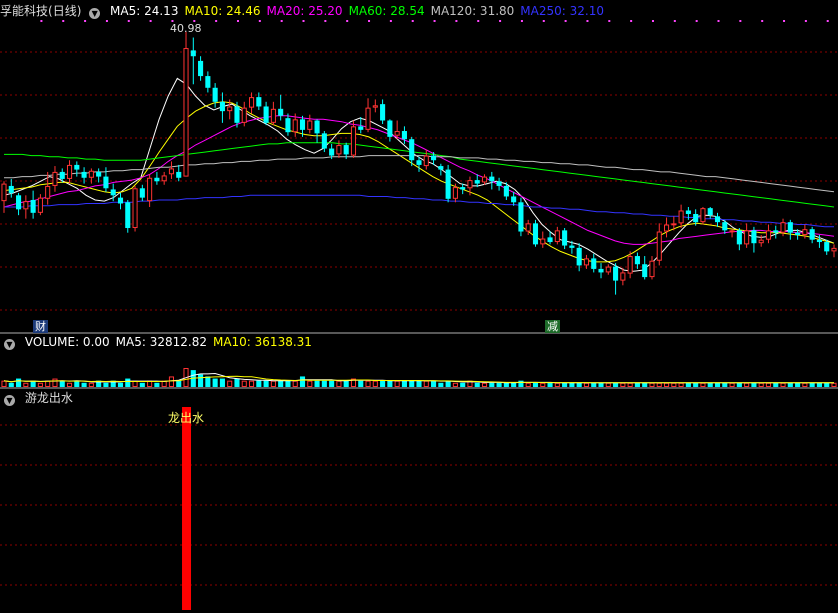  I want to click on signal-bar, so click(187, 508).